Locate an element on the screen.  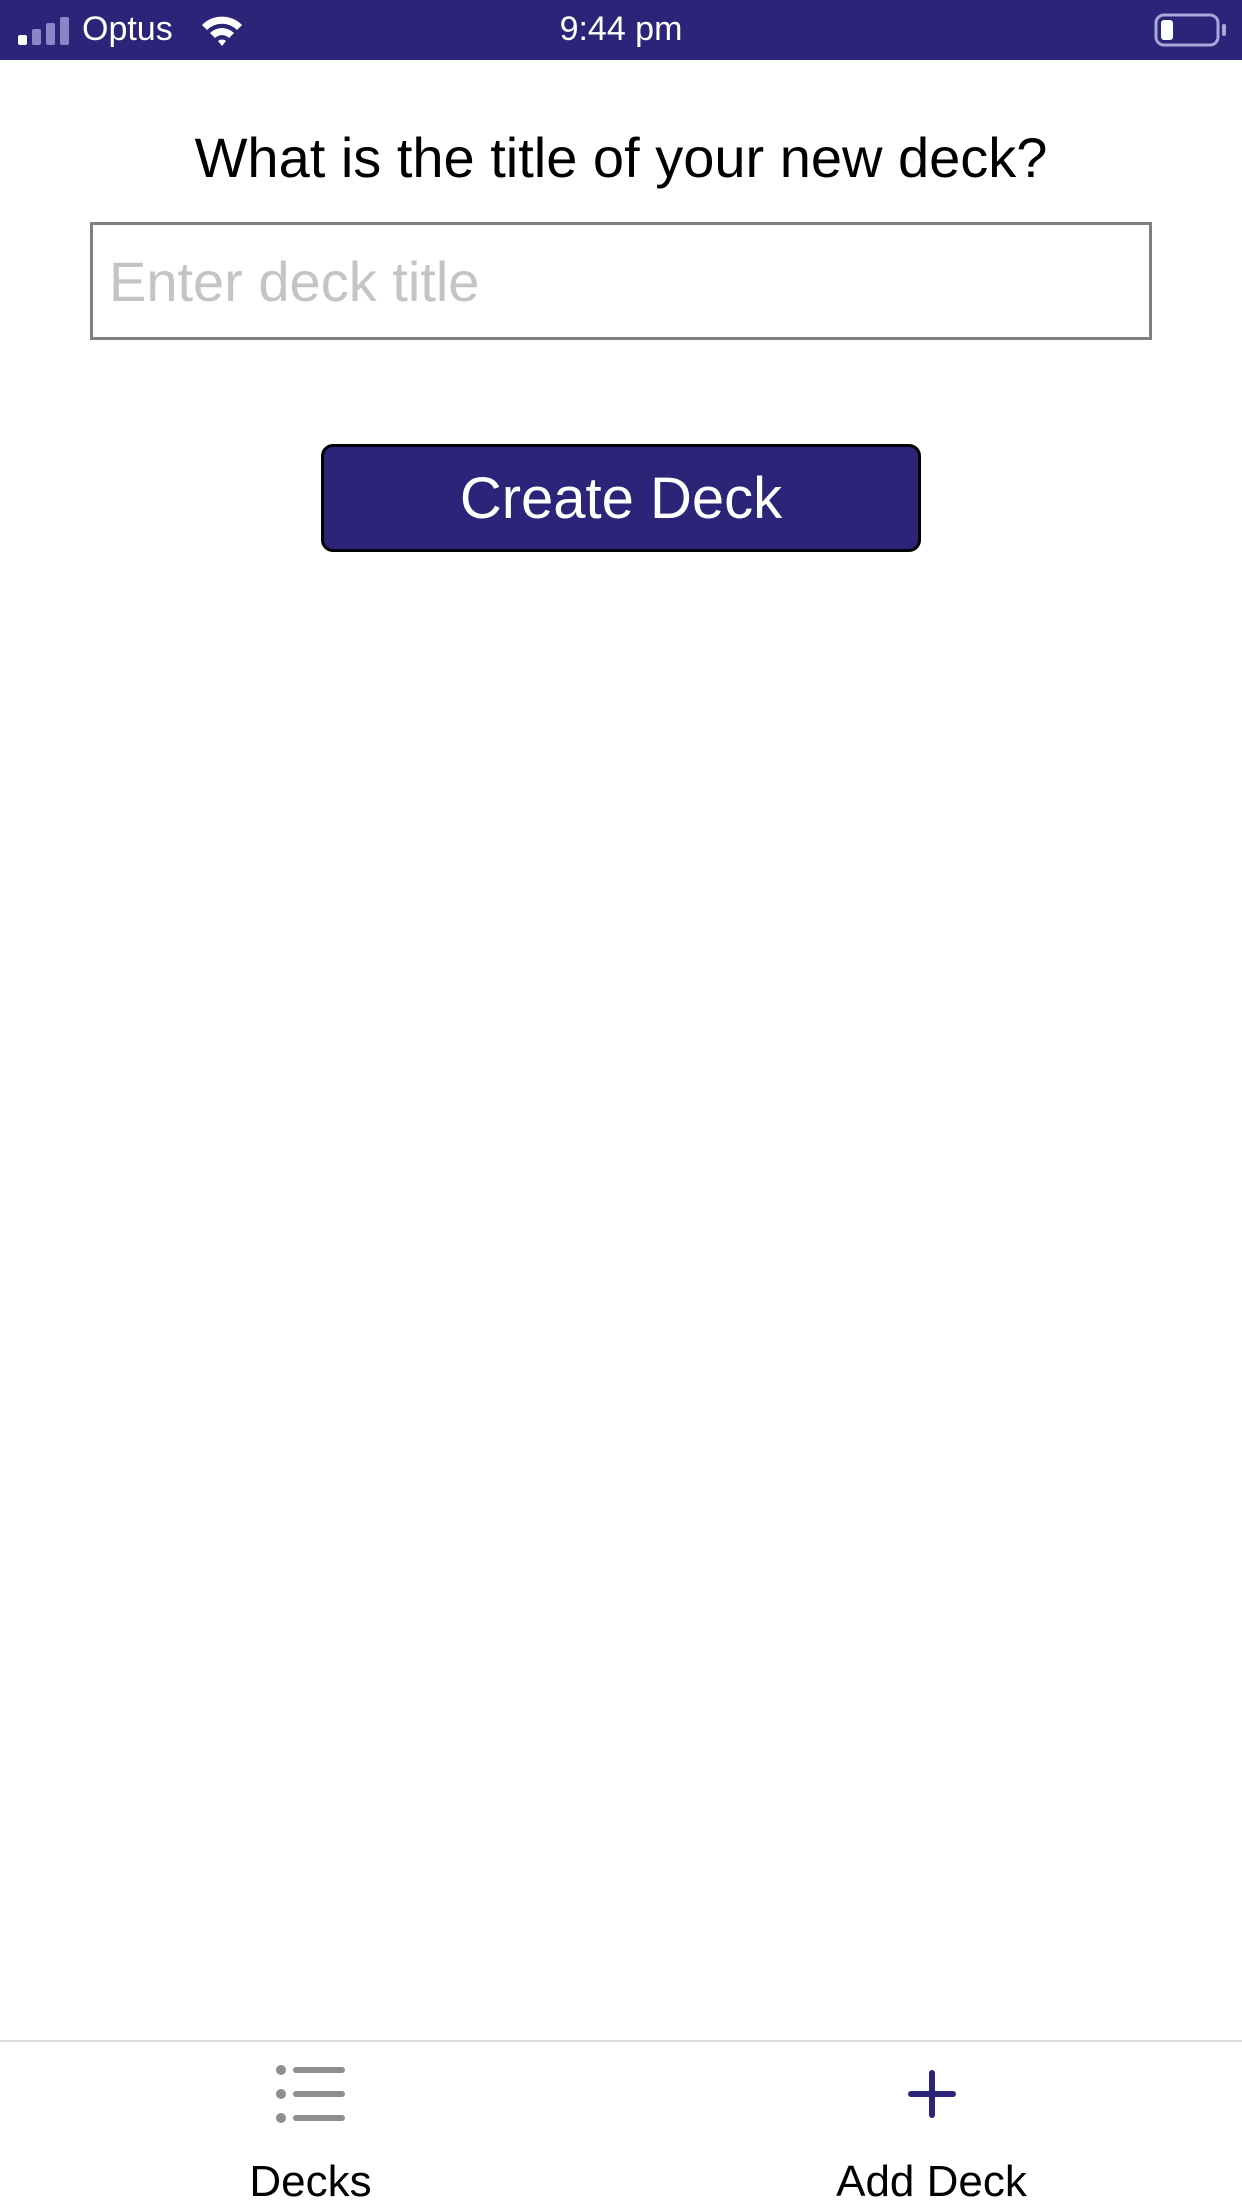
list-icon is located at coordinates (310, 2094).